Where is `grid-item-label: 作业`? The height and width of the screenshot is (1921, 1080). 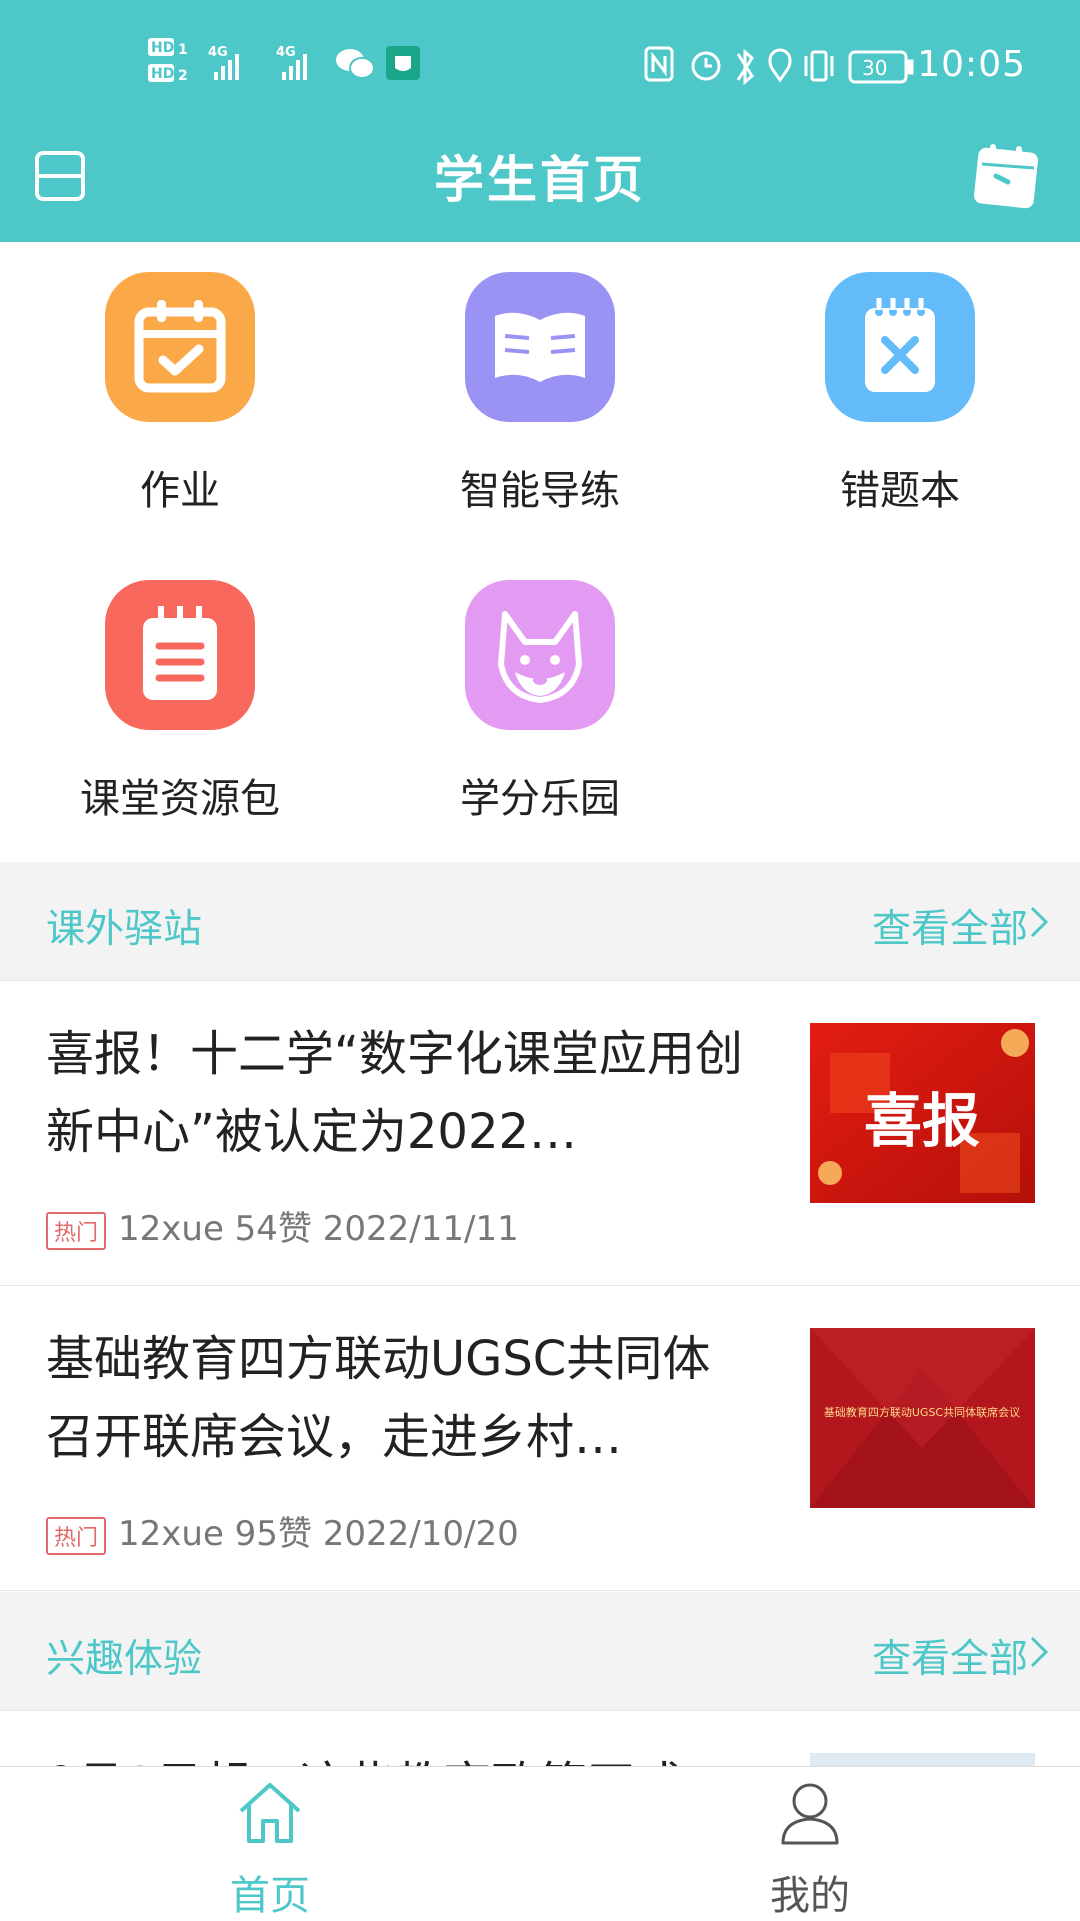
grid-item-label: 作业 is located at coordinates (180, 491).